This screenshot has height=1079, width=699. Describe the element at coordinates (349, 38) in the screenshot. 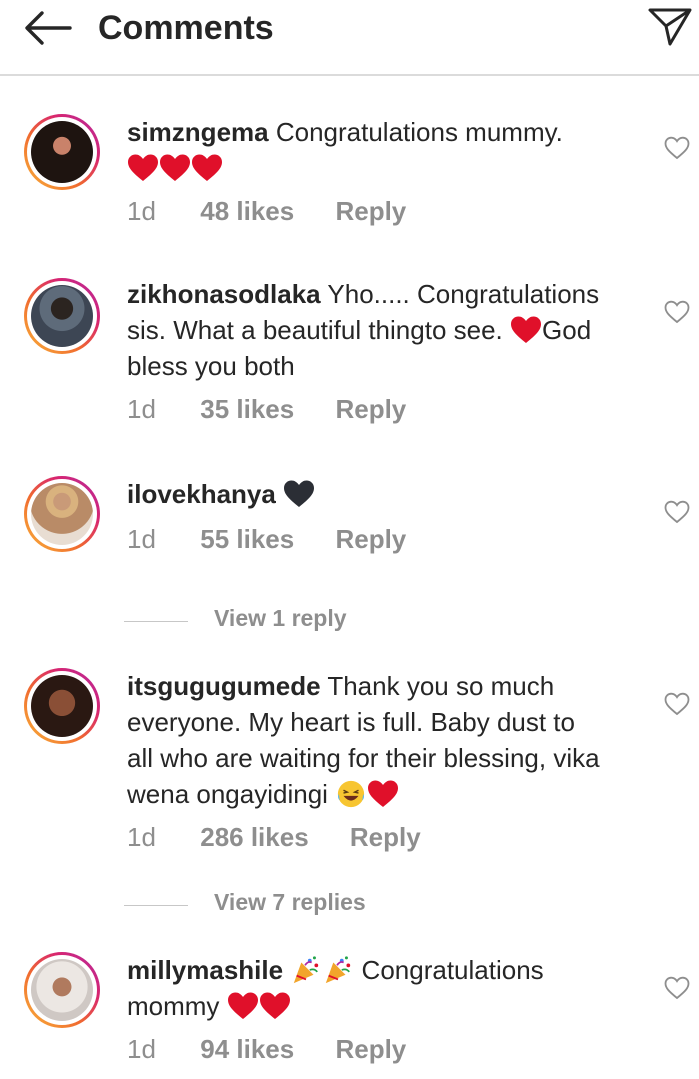

I see `header-bar: Comments` at that location.